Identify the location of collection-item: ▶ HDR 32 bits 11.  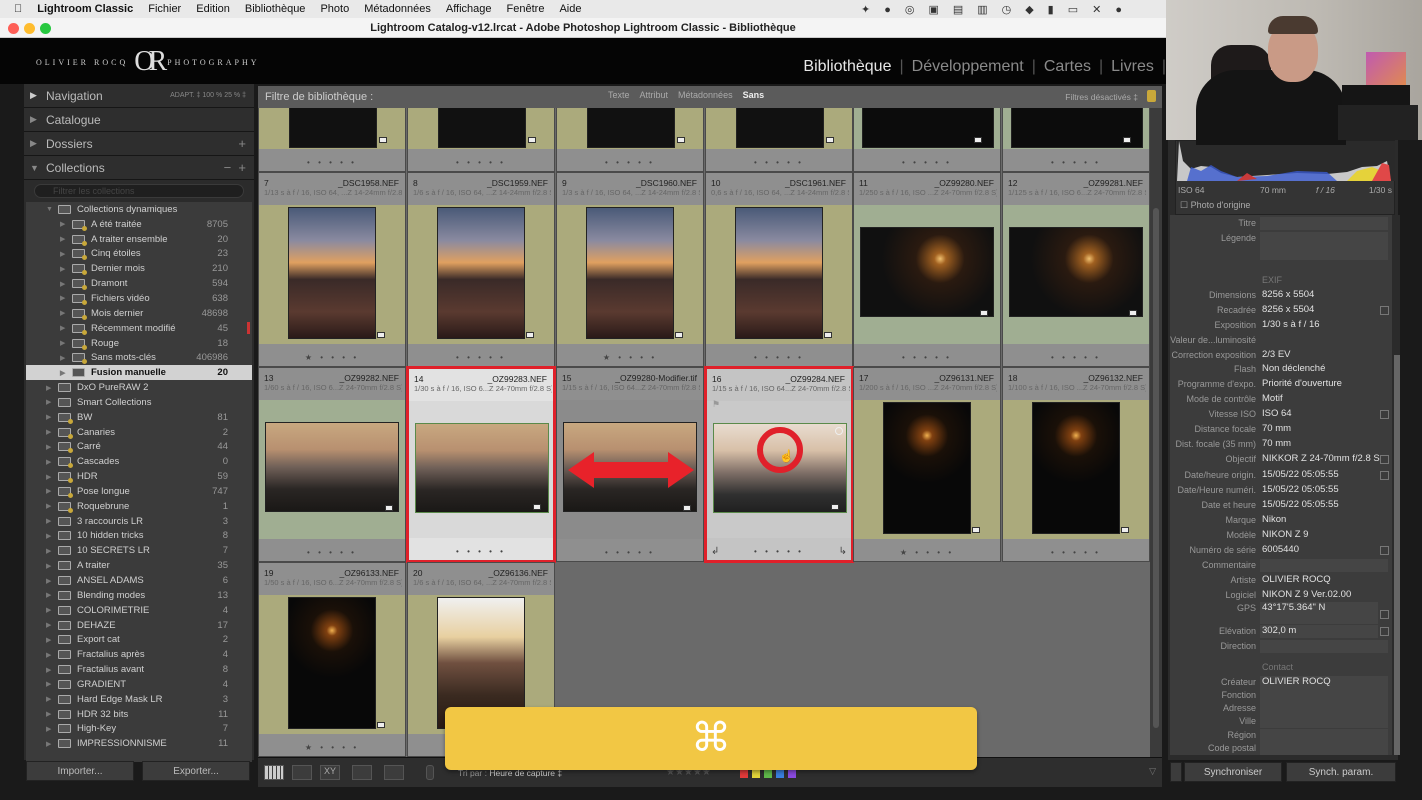
(139, 714).